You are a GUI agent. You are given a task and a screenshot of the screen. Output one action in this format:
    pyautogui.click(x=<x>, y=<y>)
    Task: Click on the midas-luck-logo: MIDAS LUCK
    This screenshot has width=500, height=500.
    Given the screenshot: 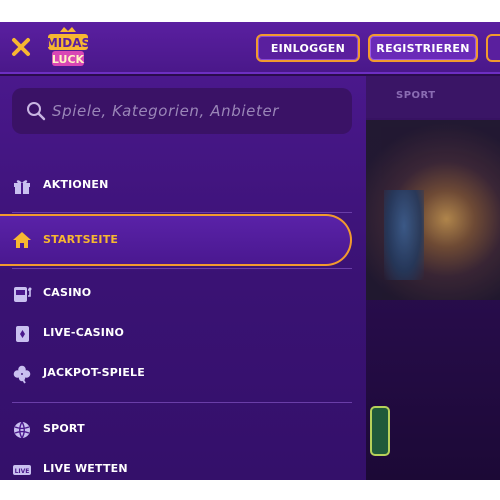 What is the action you would take?
    pyautogui.click(x=68, y=46)
    